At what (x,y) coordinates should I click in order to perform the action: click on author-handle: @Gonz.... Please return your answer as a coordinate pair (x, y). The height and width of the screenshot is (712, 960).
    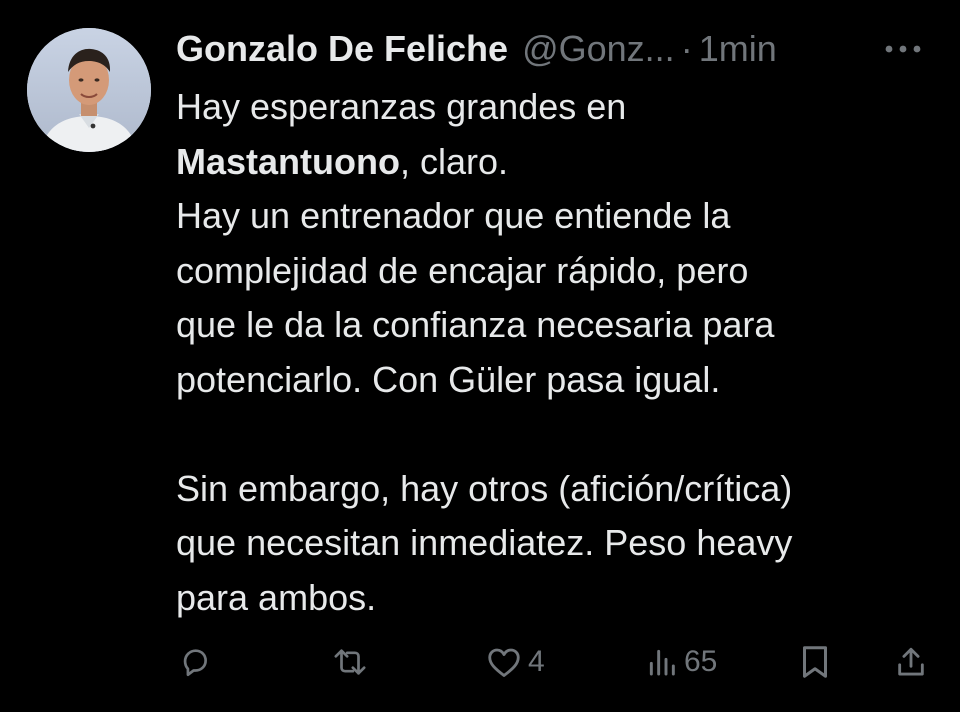
    Looking at the image, I should click on (598, 49).